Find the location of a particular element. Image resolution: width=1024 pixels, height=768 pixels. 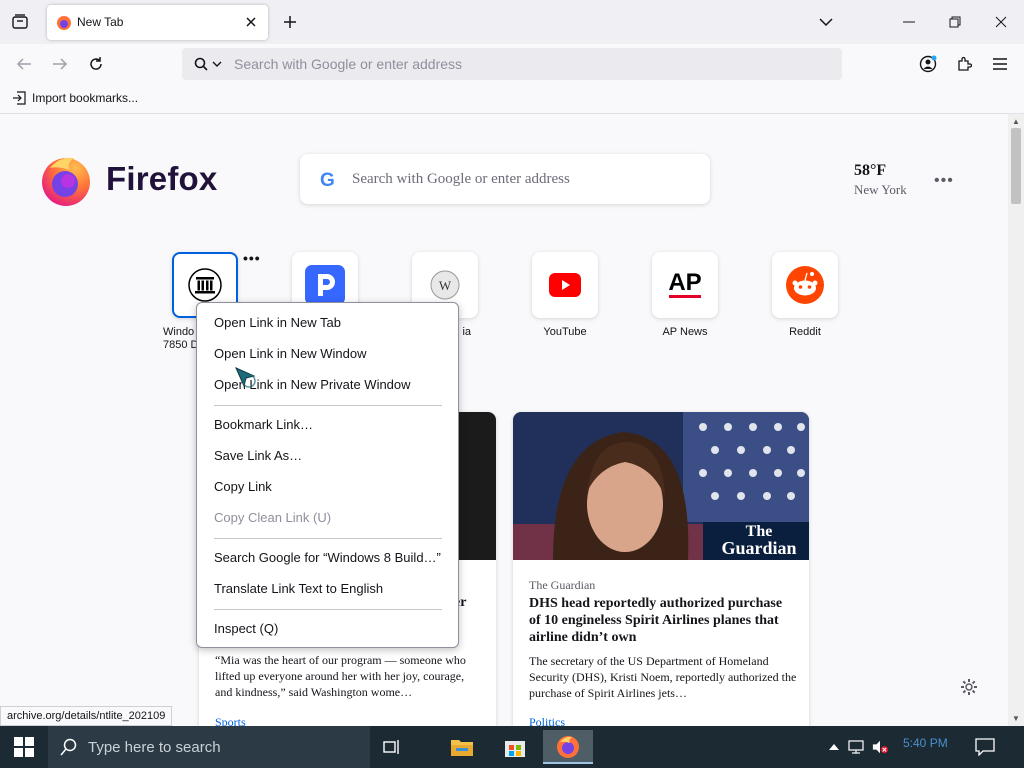

youtube-icon is located at coordinates (565, 285).